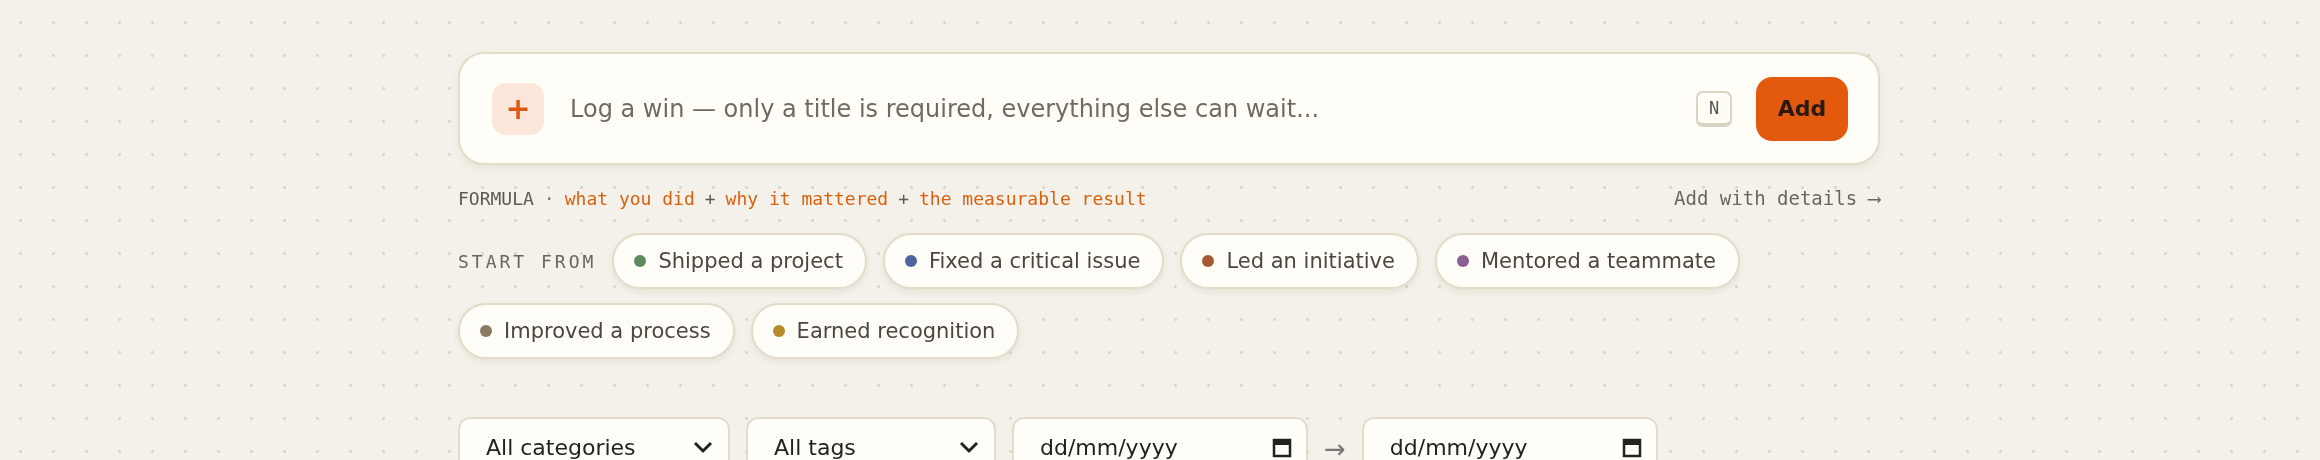 The image size is (2320, 460). Describe the element at coordinates (1714, 108) in the screenshot. I see `shortcut-key: N` at that location.